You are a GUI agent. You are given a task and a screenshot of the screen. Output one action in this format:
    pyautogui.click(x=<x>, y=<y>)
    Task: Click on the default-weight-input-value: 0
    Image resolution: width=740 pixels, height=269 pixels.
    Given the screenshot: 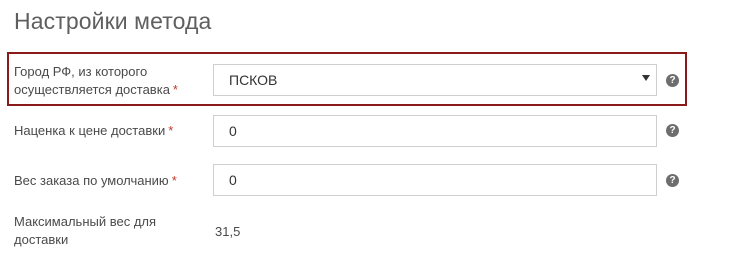 What is the action you would take?
    pyautogui.click(x=233, y=180)
    